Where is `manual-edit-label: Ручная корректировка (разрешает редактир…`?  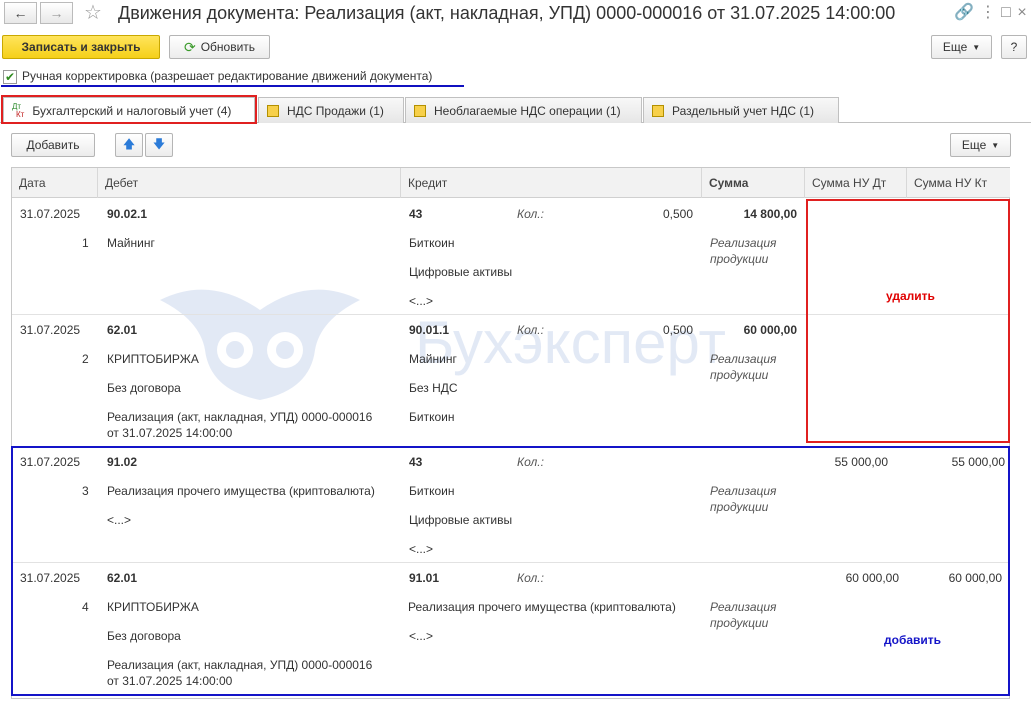 manual-edit-label: Ручная корректировка (разрешает редактир… is located at coordinates (227, 76).